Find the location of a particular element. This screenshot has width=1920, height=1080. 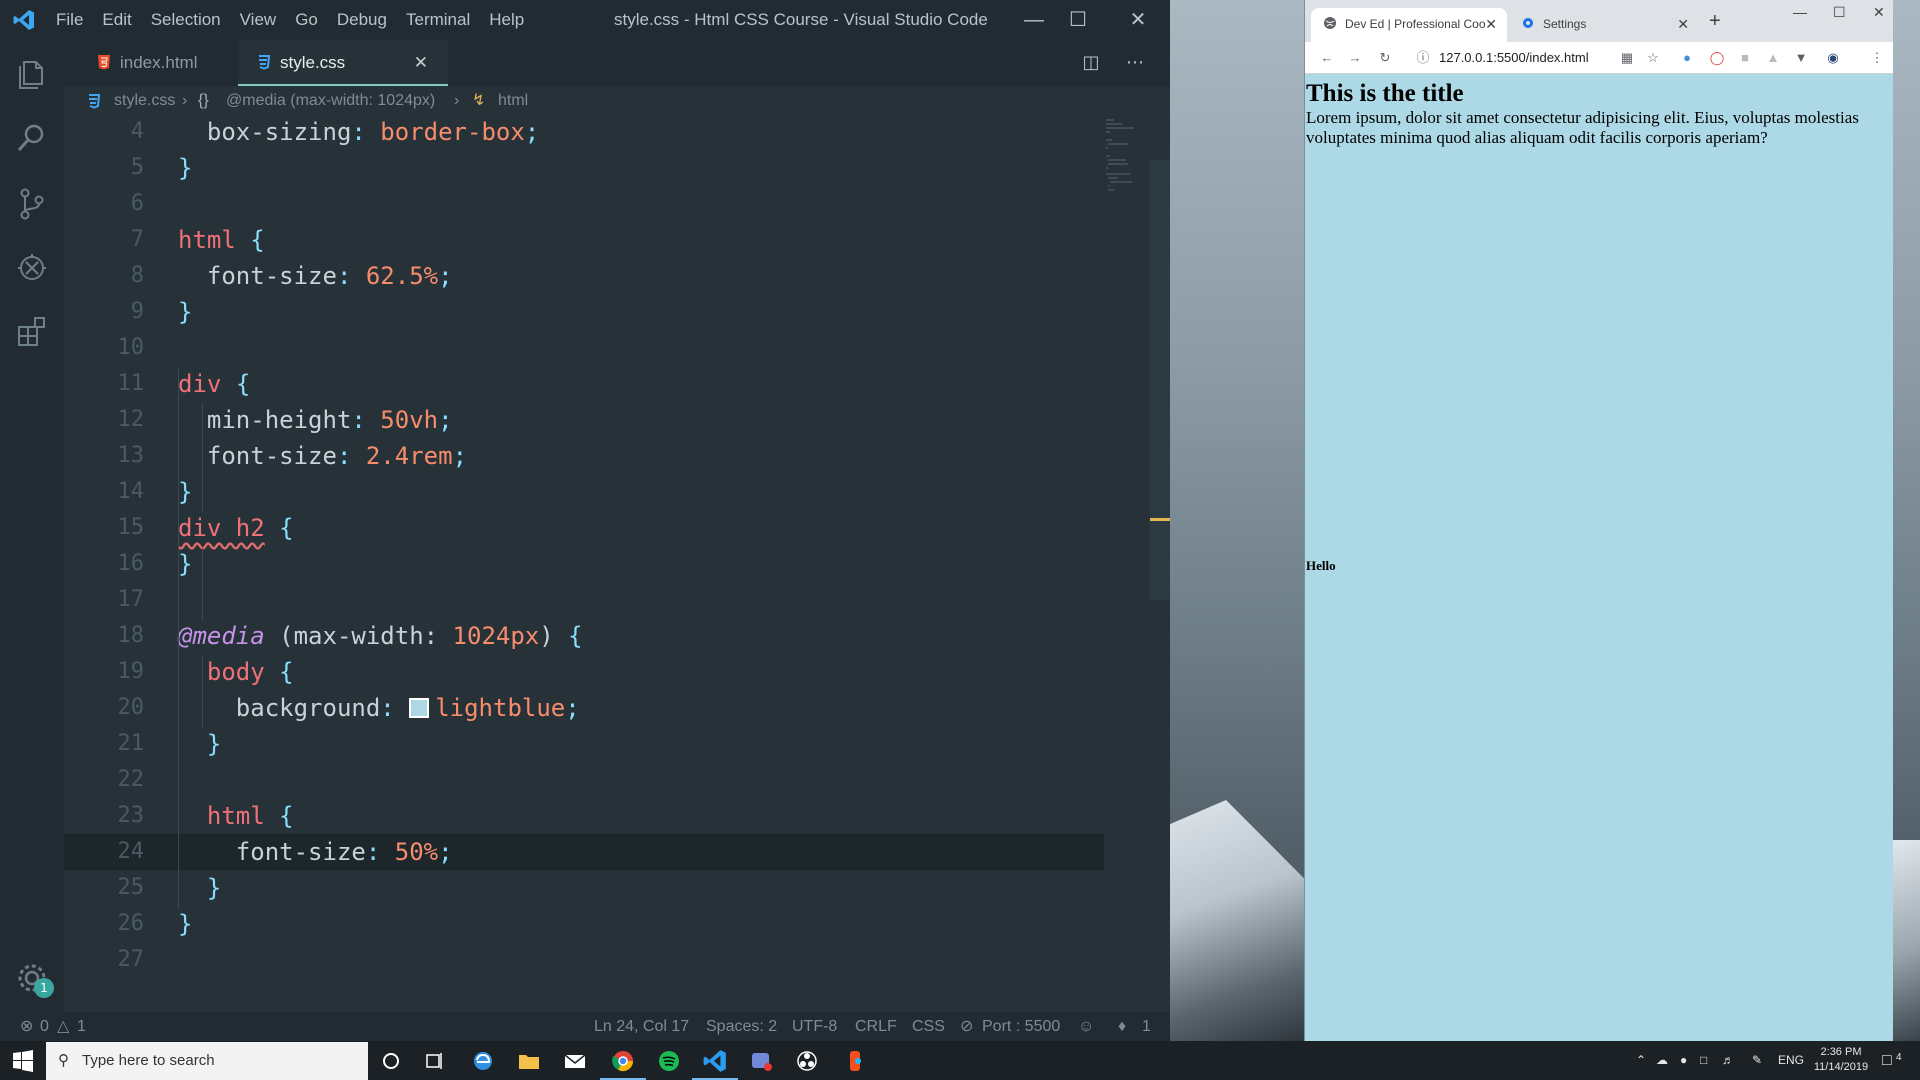

code-line: 26} is located at coordinates (584, 924).